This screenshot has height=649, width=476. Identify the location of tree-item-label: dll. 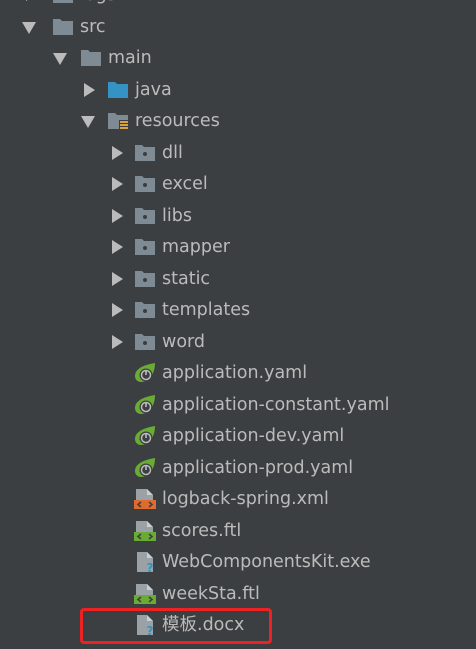
(172, 153).